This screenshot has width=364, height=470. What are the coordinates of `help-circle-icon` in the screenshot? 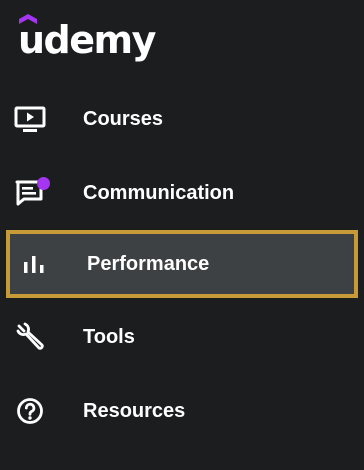 It's located at (30, 411).